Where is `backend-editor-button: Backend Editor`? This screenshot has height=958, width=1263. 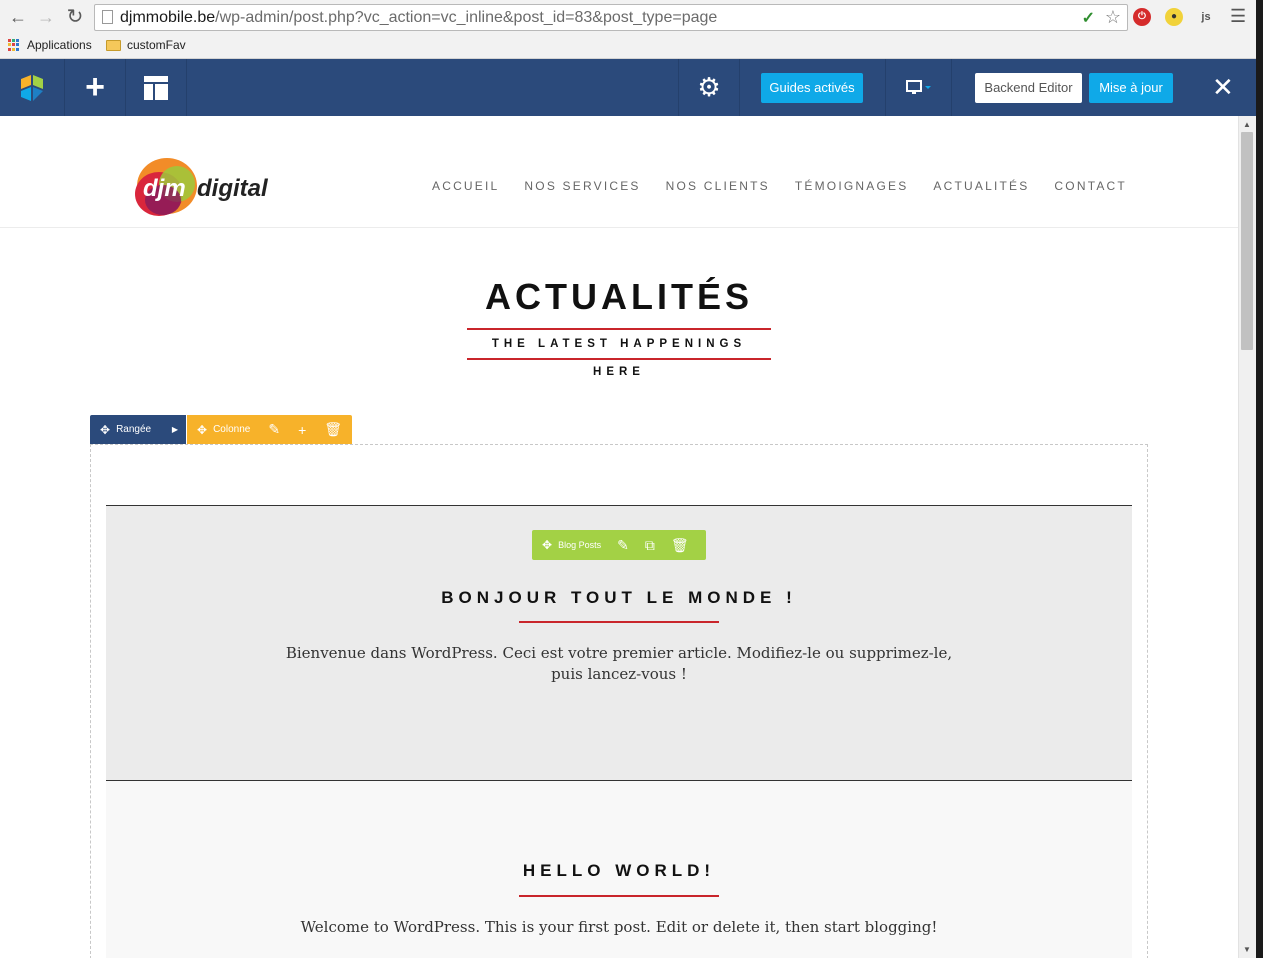 backend-editor-button: Backend Editor is located at coordinates (1028, 88).